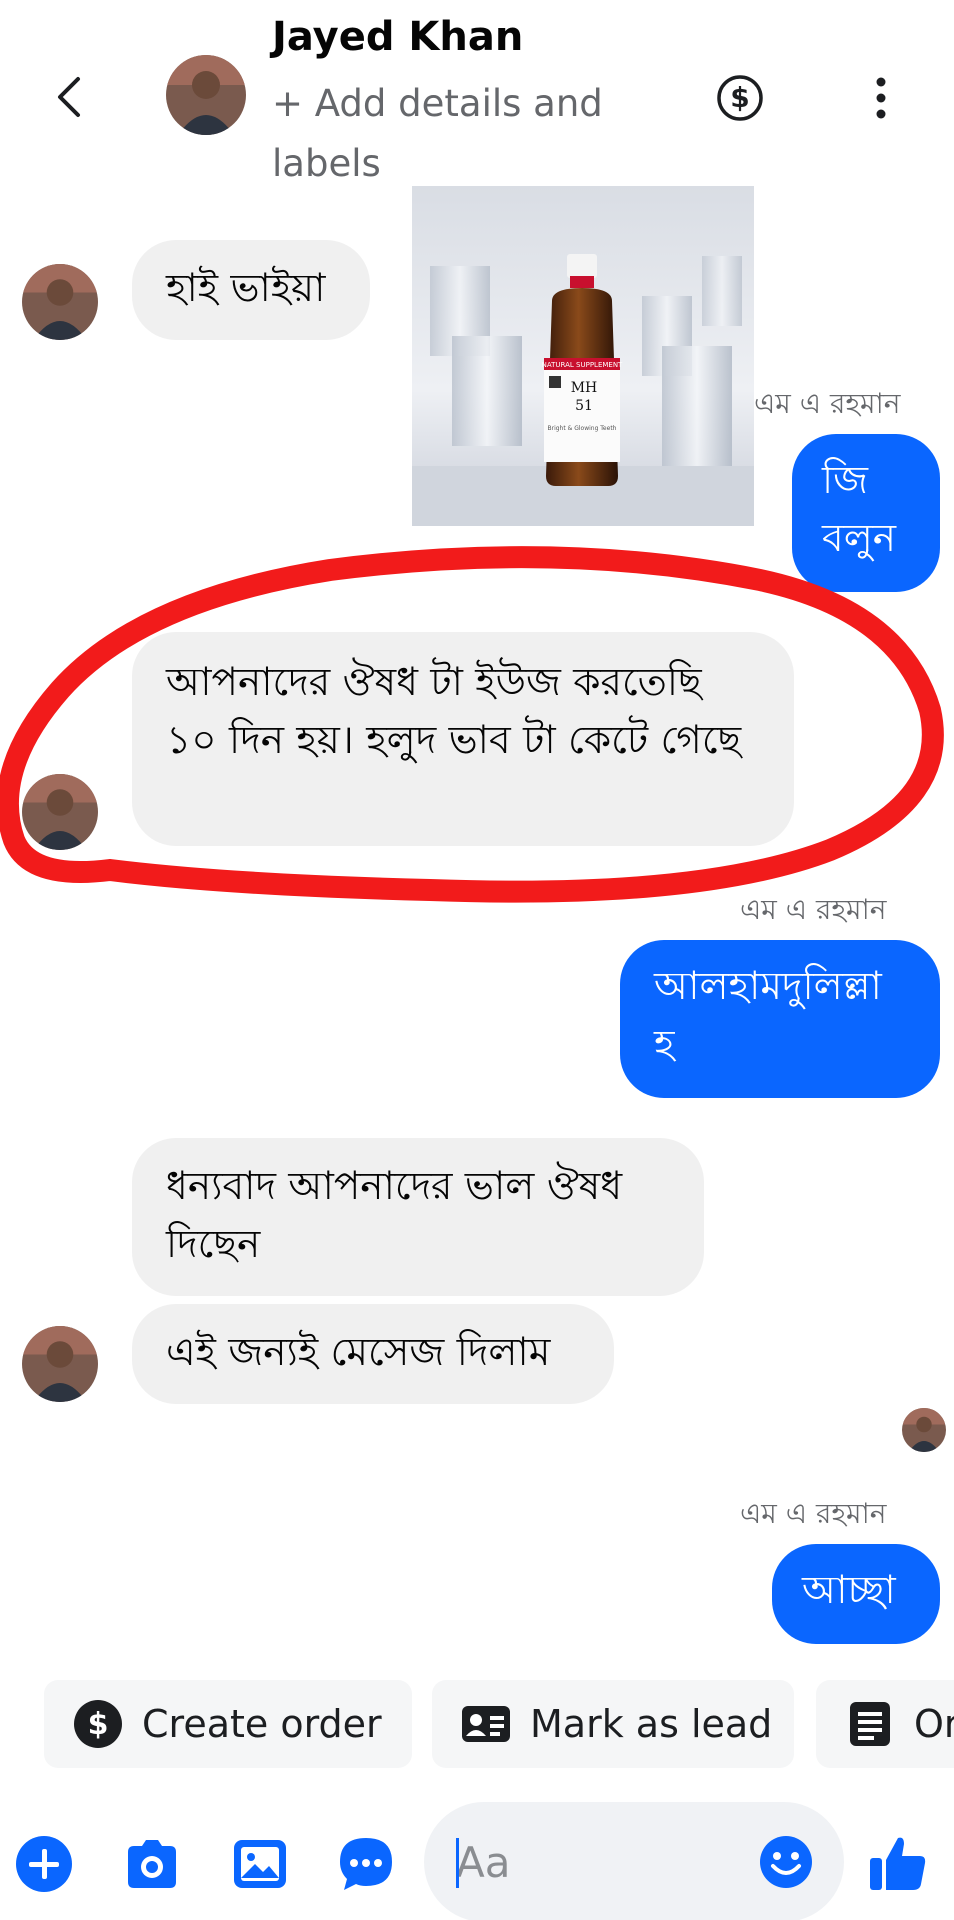  I want to click on message-bubble-outgoing: আলহামদুলিল্লা হ, so click(780, 1019).